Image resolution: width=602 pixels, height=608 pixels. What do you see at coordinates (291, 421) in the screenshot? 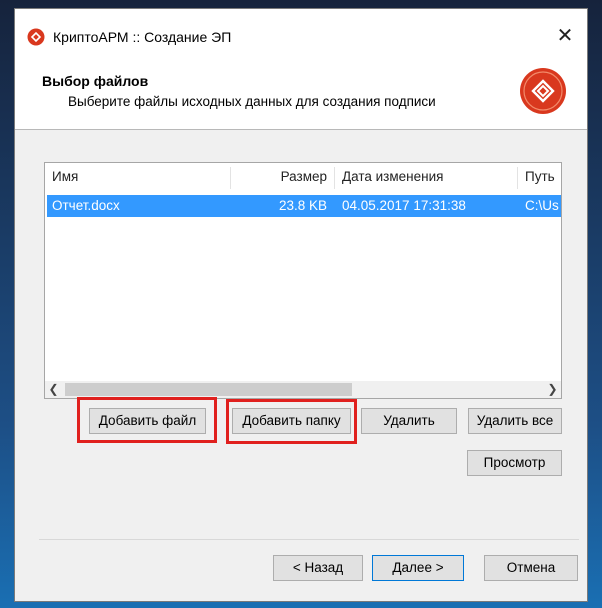
I see `add-folder-highlight` at bounding box center [291, 421].